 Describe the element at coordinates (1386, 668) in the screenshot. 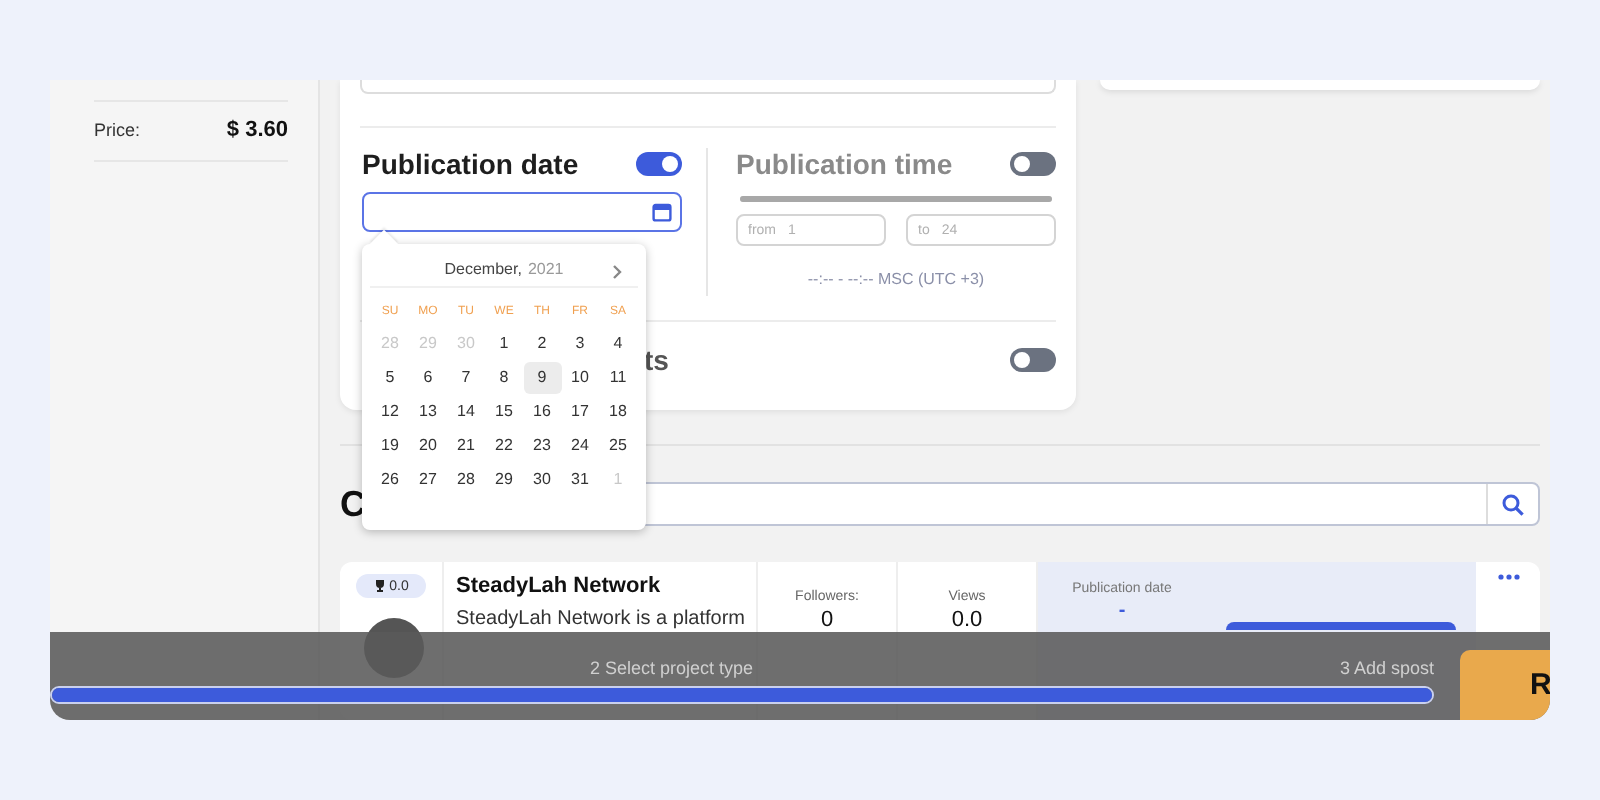

I see `step-label: 3 Add spost` at that location.